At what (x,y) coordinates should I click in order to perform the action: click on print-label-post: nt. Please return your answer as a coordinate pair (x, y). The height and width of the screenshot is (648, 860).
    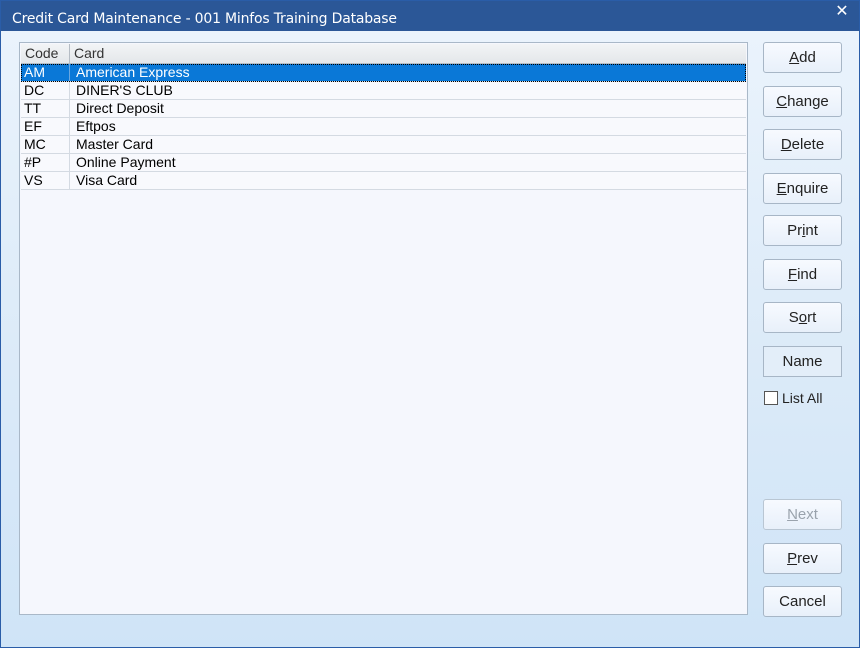
    Looking at the image, I should click on (811, 230).